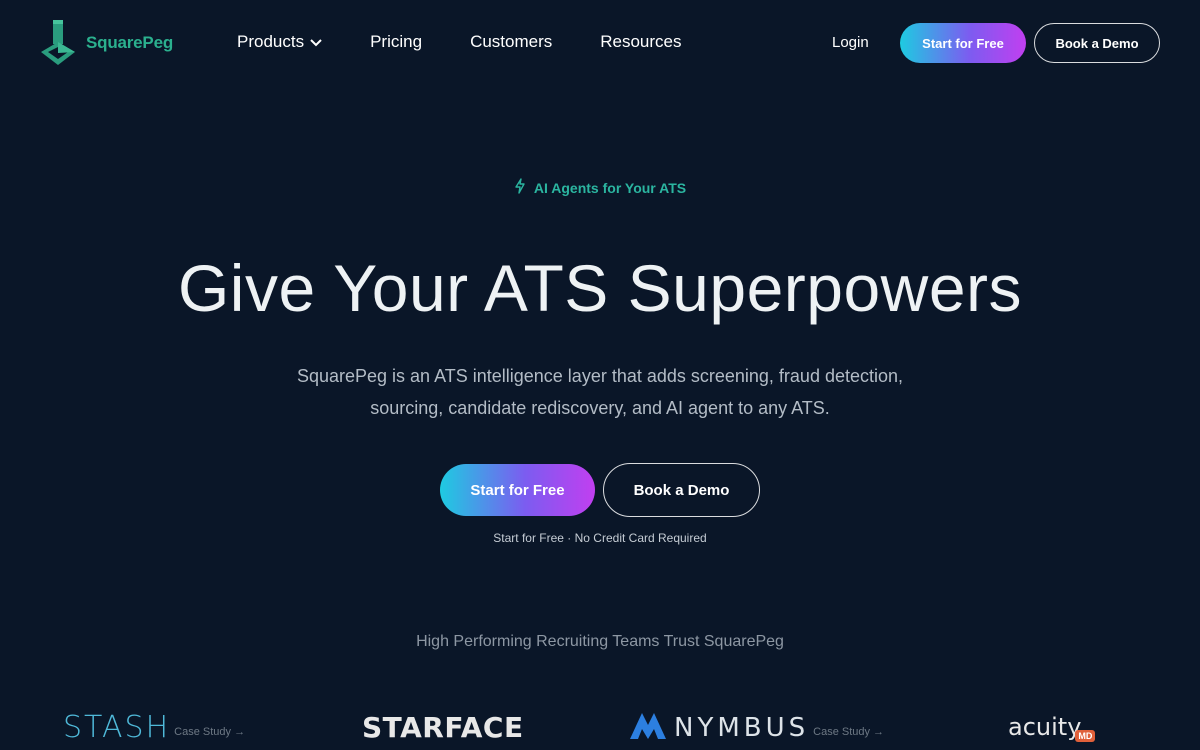  I want to click on nymbus-mark-icon, so click(648, 726).